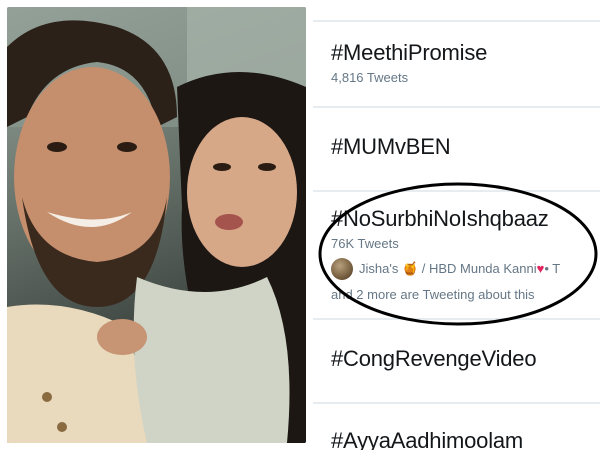  I want to click on trend-tweet-count: 4,816 Tweets, so click(370, 77).